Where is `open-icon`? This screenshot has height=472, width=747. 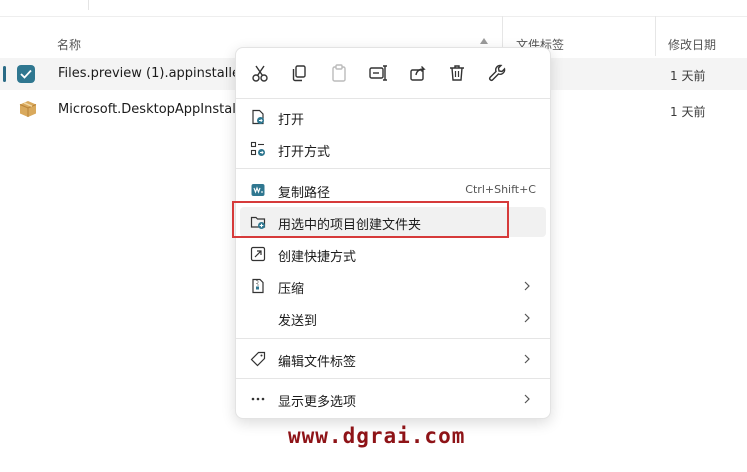 open-icon is located at coordinates (258, 117).